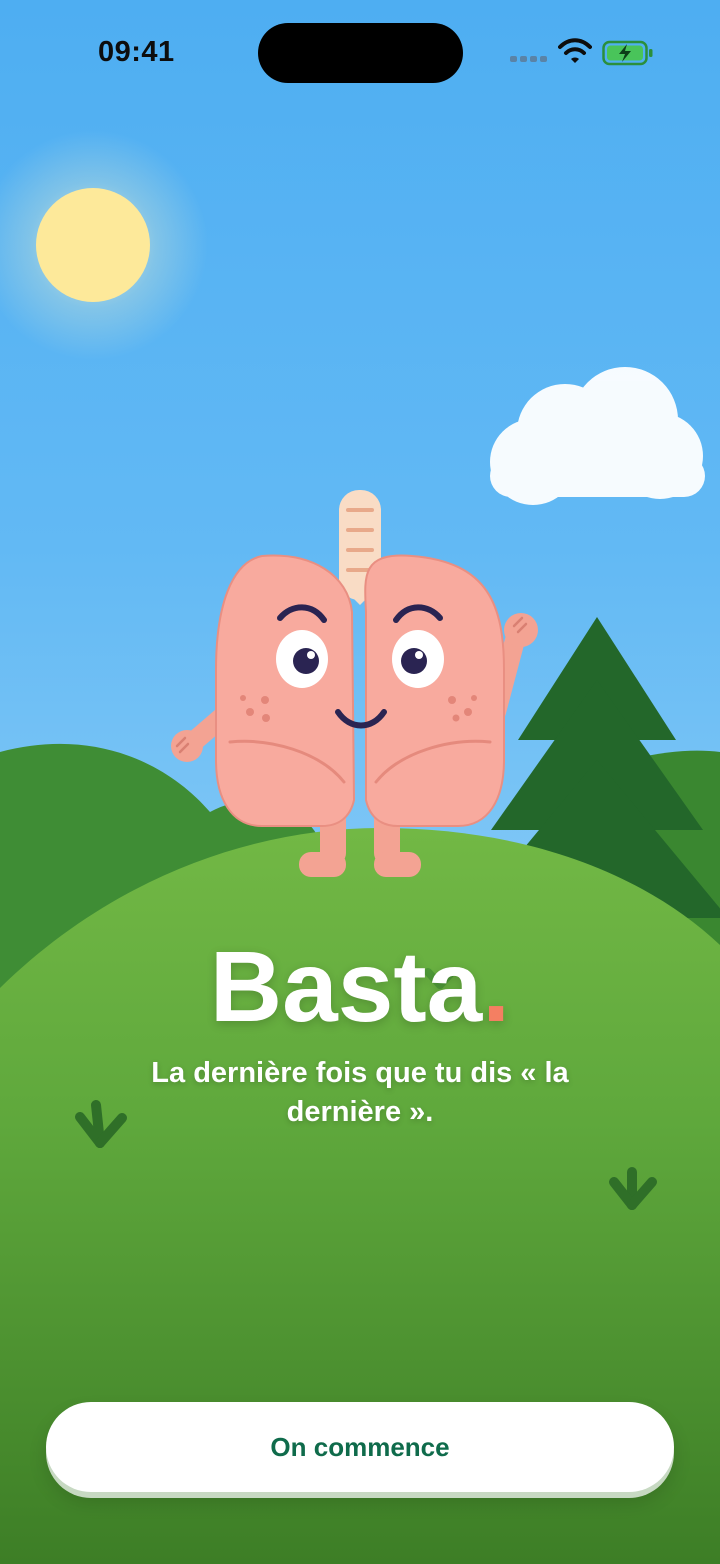 The image size is (720, 1564). I want to click on cloud, so click(597, 436).